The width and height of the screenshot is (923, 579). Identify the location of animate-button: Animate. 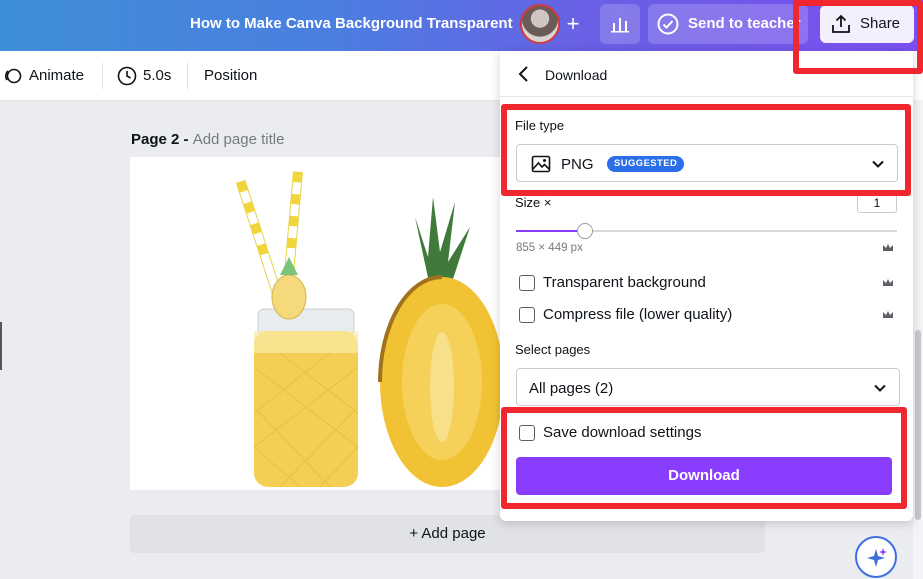
(56, 75).